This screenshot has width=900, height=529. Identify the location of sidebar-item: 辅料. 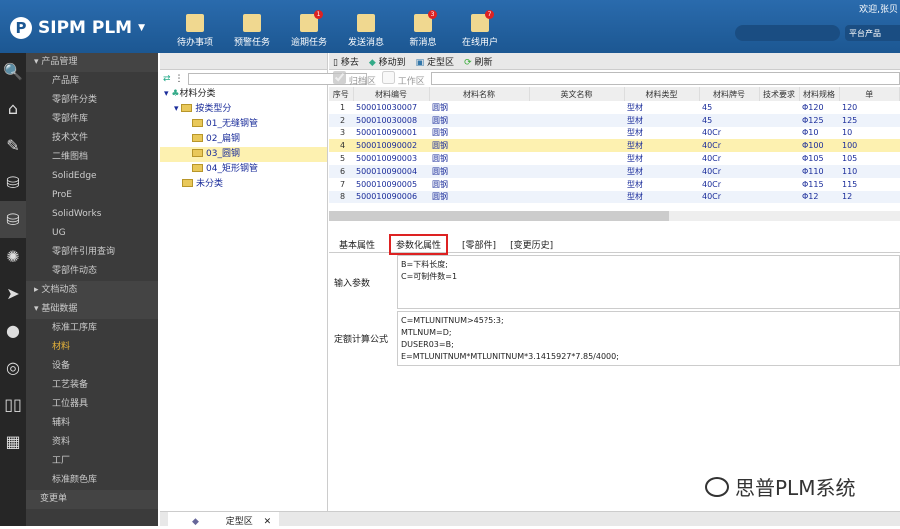
(92, 423).